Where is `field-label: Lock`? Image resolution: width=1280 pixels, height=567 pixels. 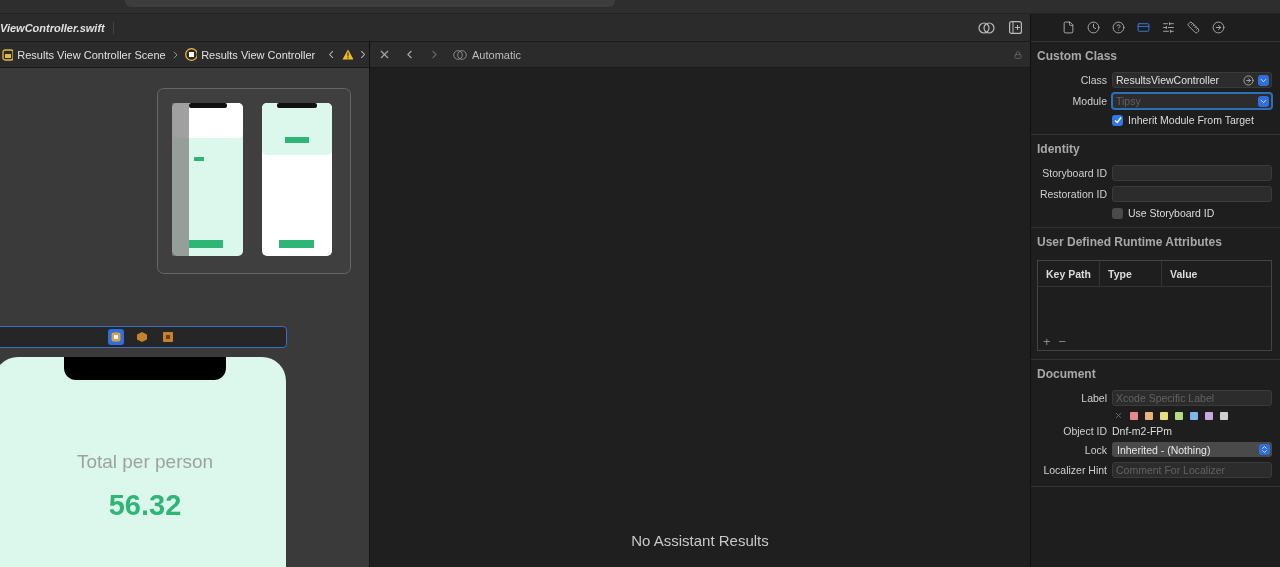
field-label: Lock is located at coordinates (1095, 449).